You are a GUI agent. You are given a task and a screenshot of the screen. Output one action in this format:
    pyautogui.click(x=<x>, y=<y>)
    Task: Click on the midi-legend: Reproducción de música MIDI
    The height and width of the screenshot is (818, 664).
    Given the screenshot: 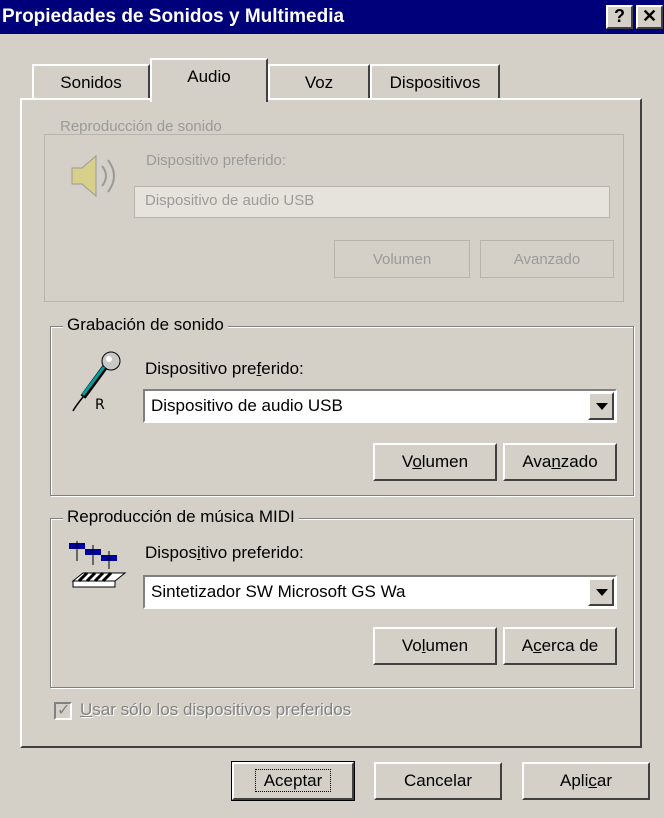 What is the action you would take?
    pyautogui.click(x=181, y=517)
    